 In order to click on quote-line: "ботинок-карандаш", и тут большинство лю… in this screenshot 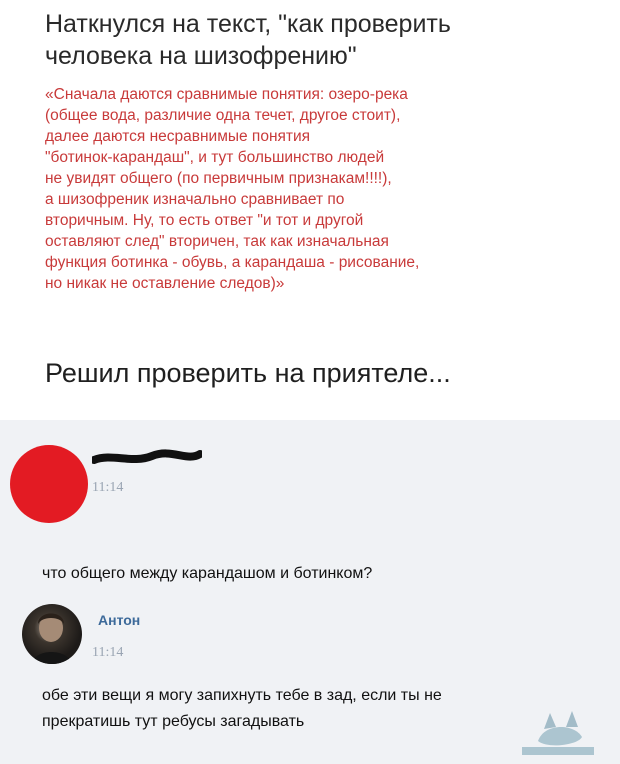, I will do `click(215, 157)`.